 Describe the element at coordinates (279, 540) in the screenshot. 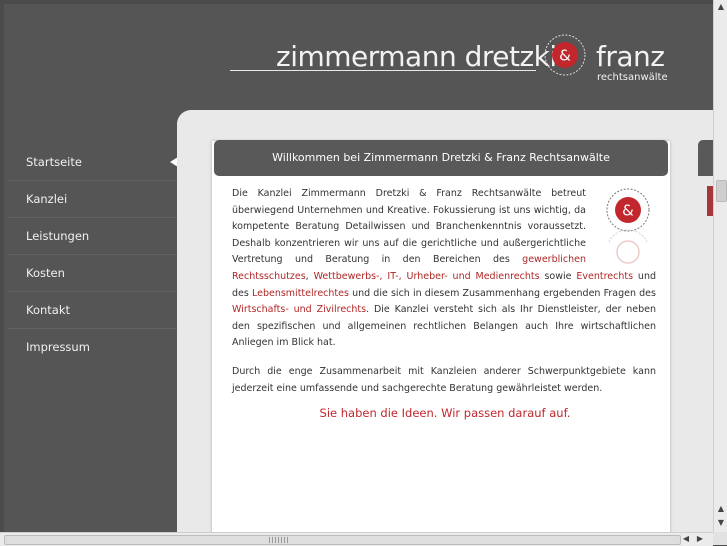

I see `scroll-grip-icon` at that location.